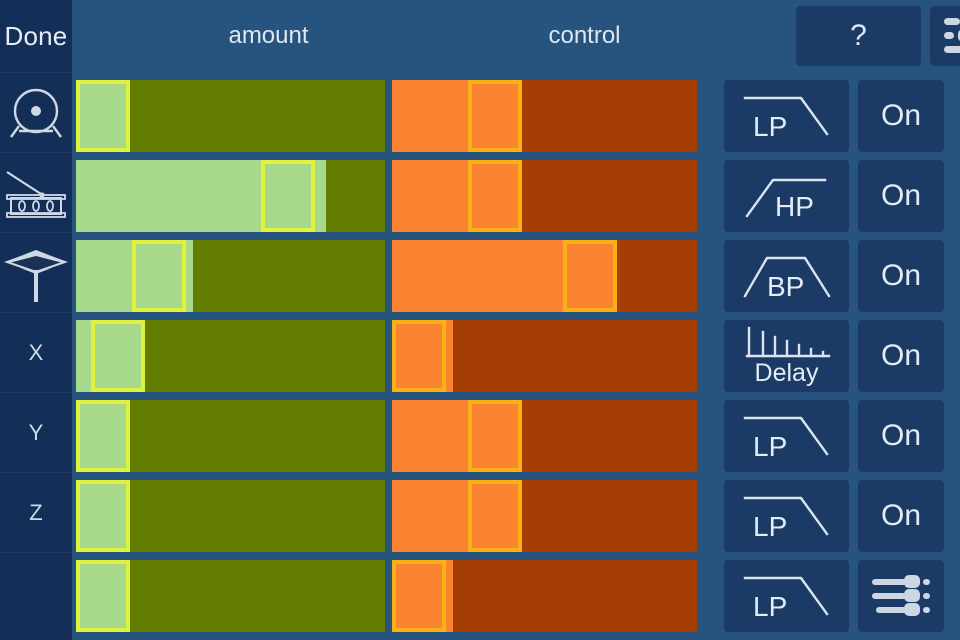  I want to click on svg-text: HP, so click(794, 206).